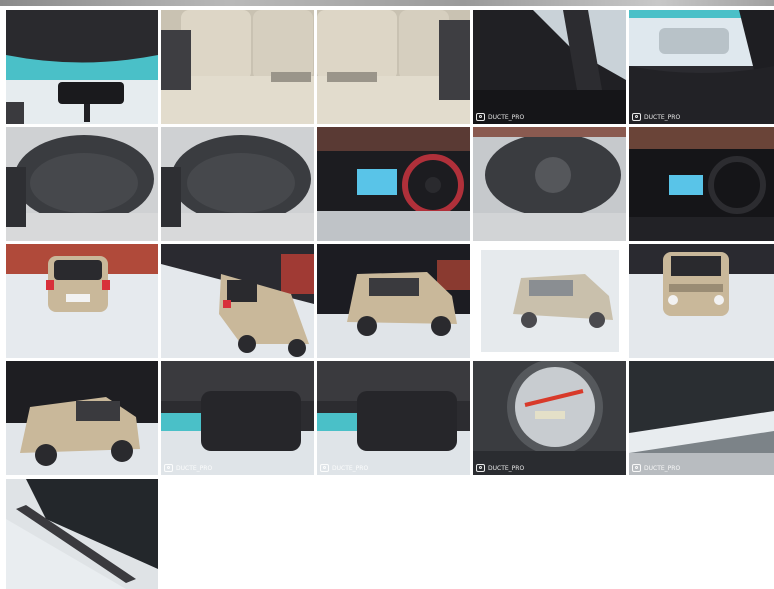  Describe the element at coordinates (237, 418) in the screenshot. I see `photo-thumb-17: DUCTE_PRO` at that location.